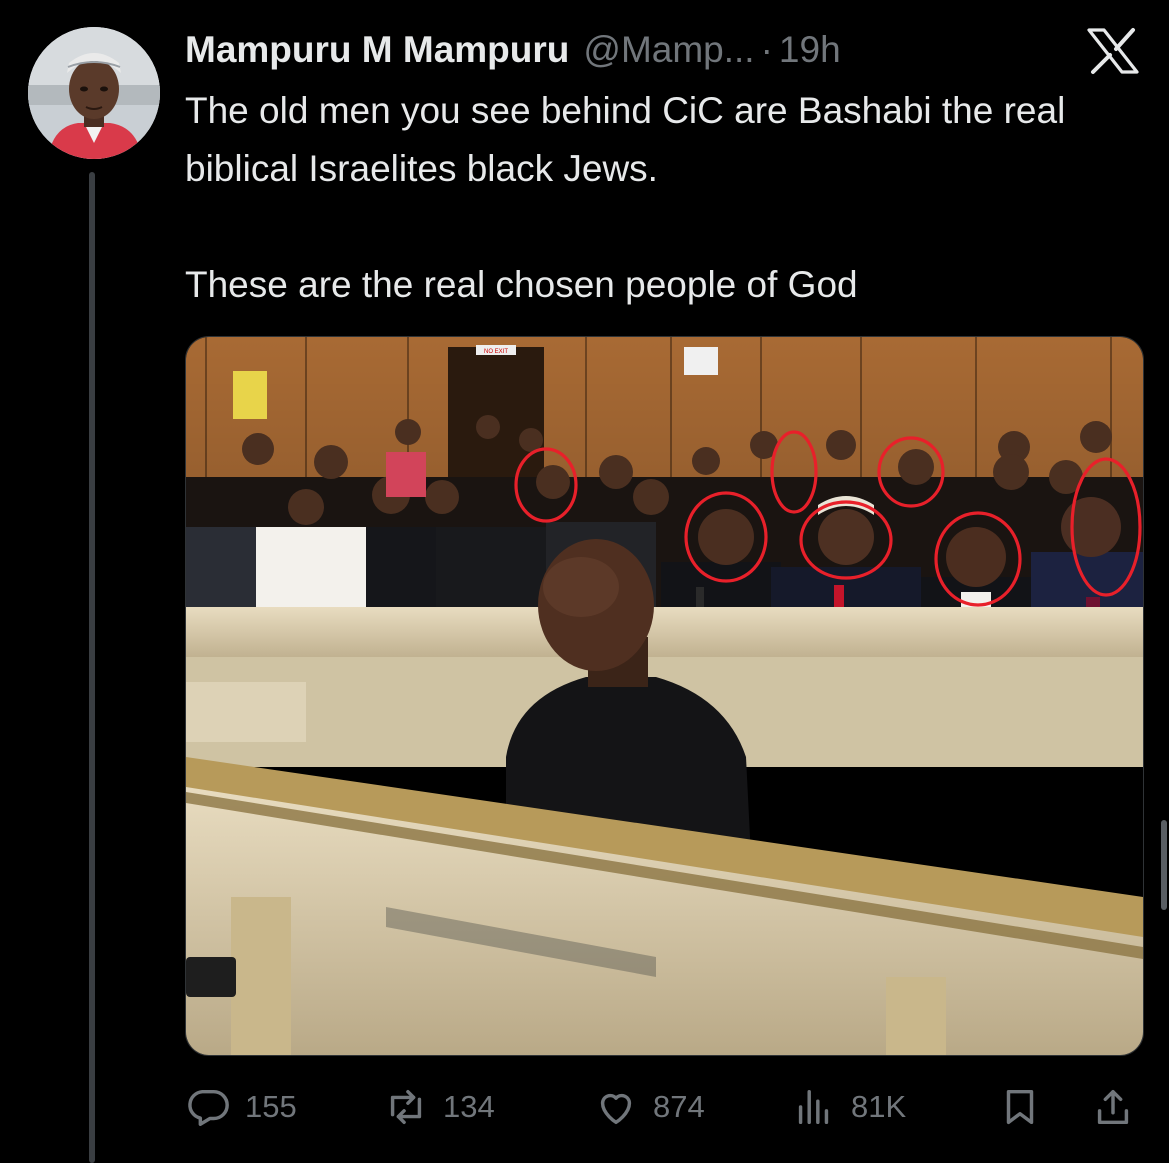 The width and height of the screenshot is (1169, 1163). Describe the element at coordinates (521, 284) in the screenshot. I see `tweet-text-paragraph-2: These are the real chosen people of God` at that location.